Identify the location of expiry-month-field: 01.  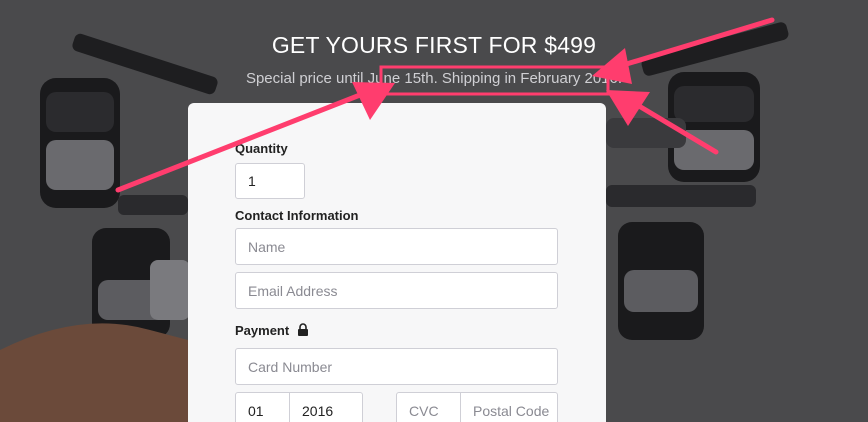
(262, 407).